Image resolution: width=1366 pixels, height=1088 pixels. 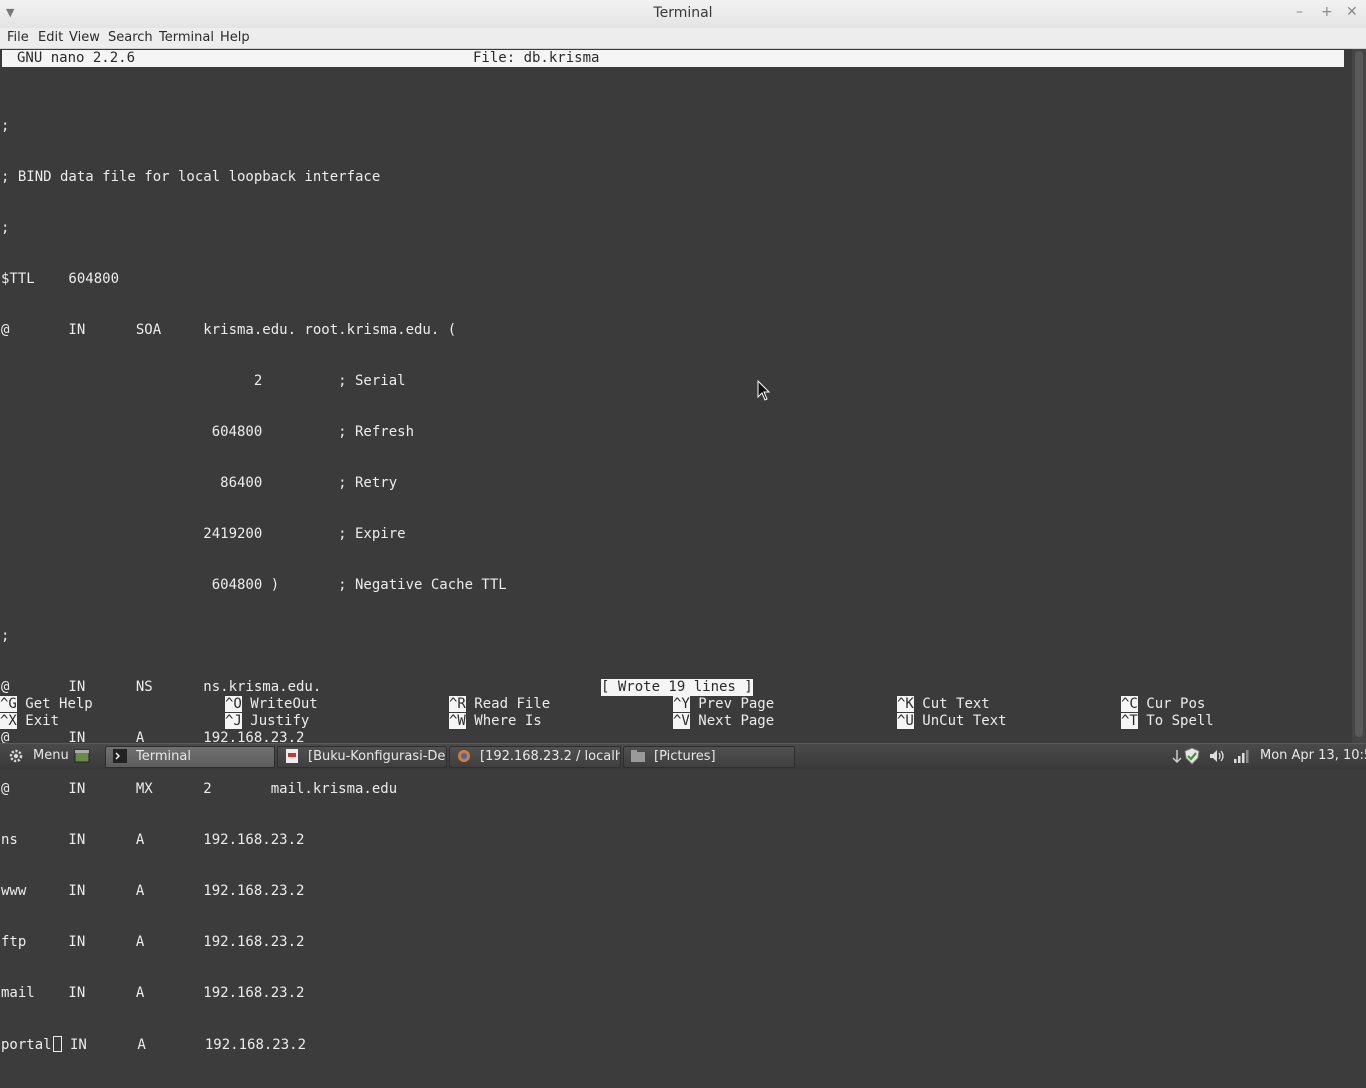 What do you see at coordinates (764, 390) in the screenshot?
I see `mouse-pointer-icon` at bounding box center [764, 390].